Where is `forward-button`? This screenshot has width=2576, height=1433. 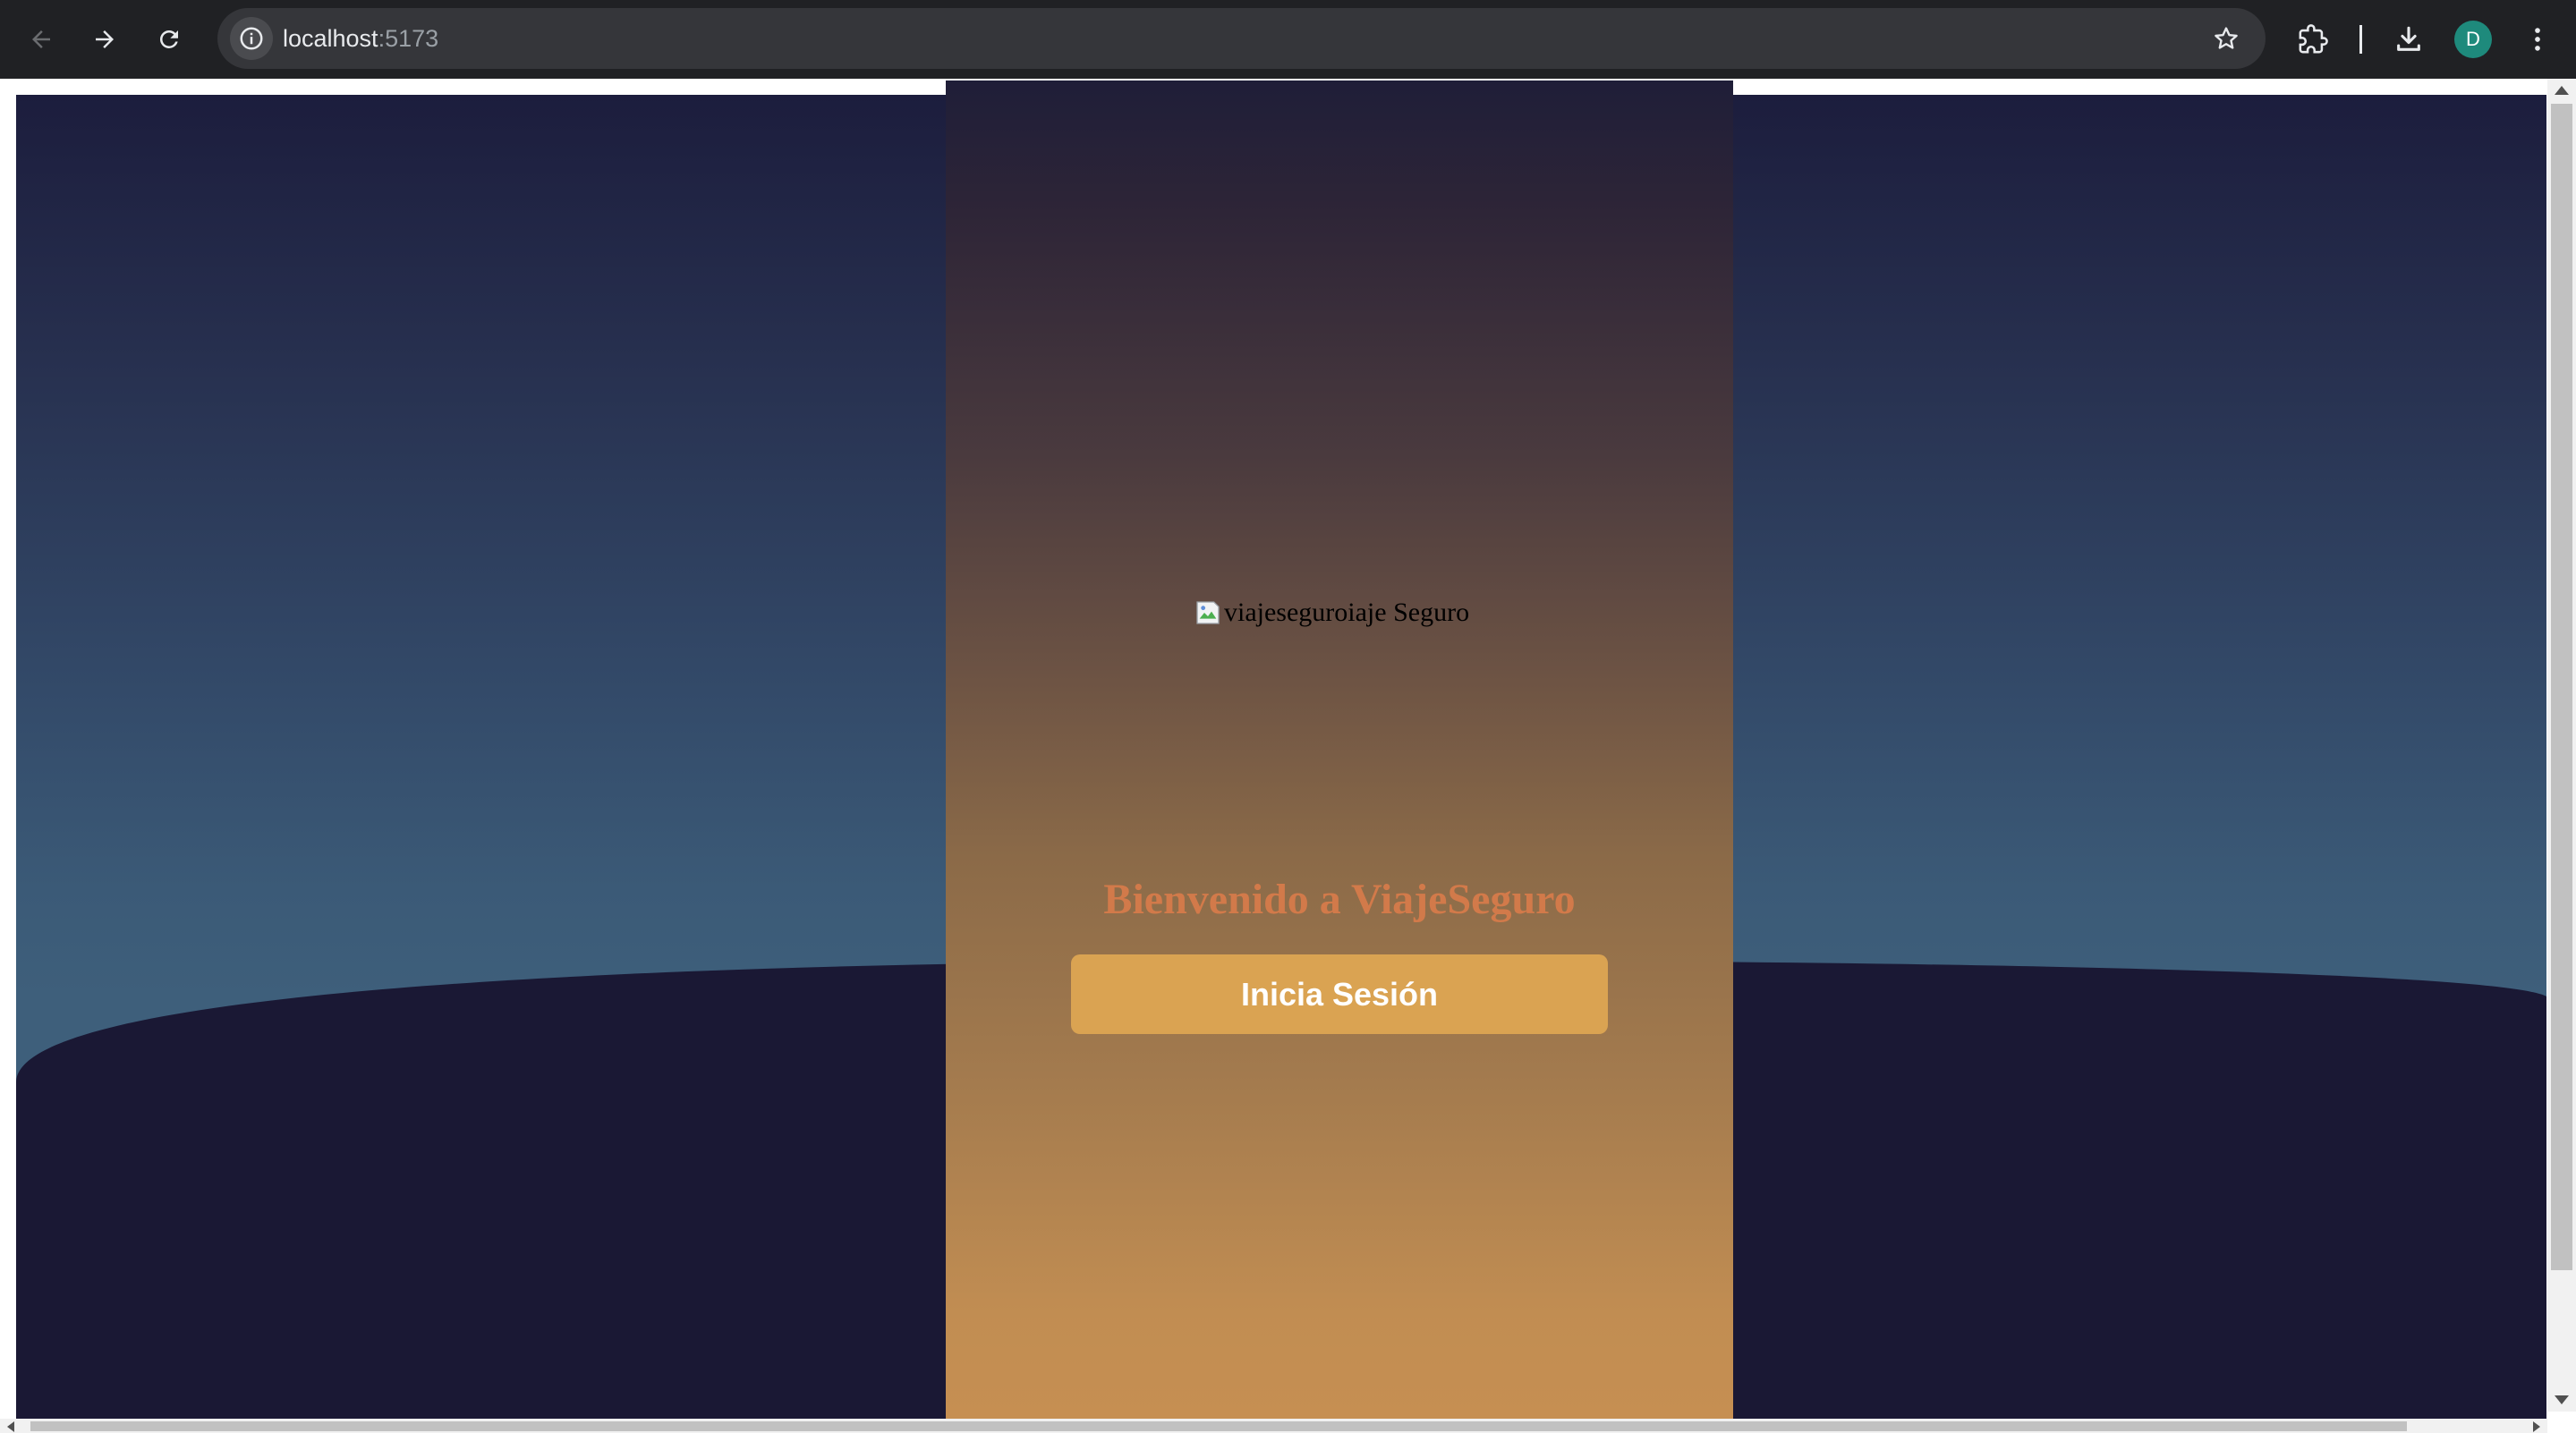
forward-button is located at coordinates (104, 39).